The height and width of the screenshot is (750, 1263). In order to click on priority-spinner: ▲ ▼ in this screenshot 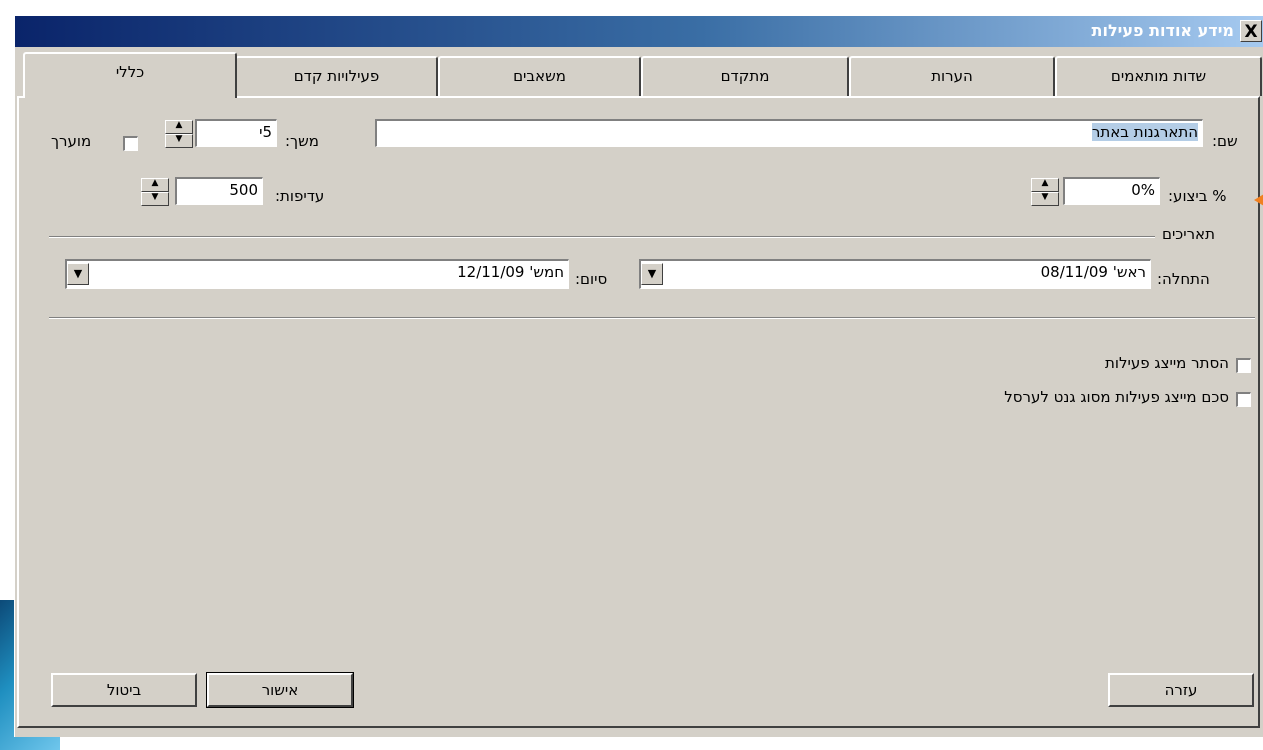, I will do `click(155, 192)`.